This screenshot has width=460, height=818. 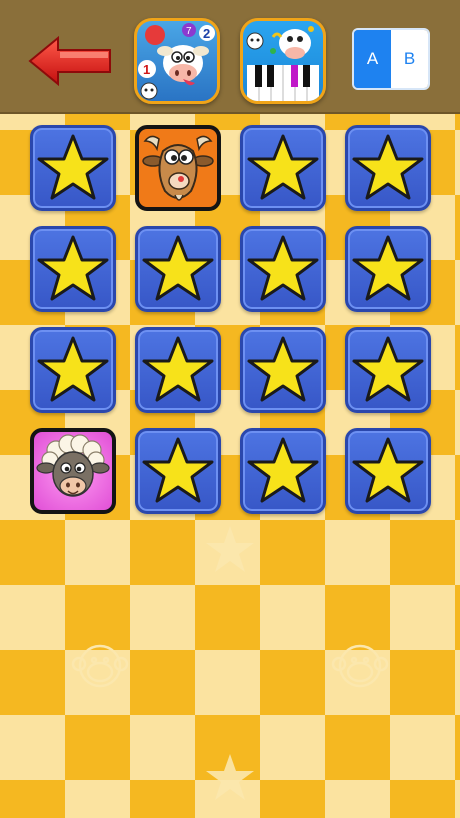 I want to click on back-button, so click(x=71, y=61).